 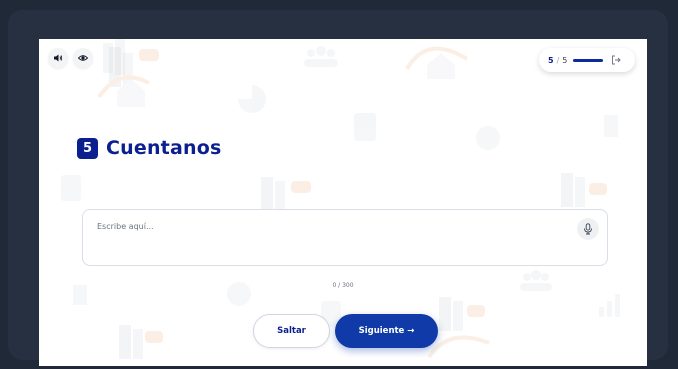 I want to click on progress-total: 5, so click(x=565, y=60).